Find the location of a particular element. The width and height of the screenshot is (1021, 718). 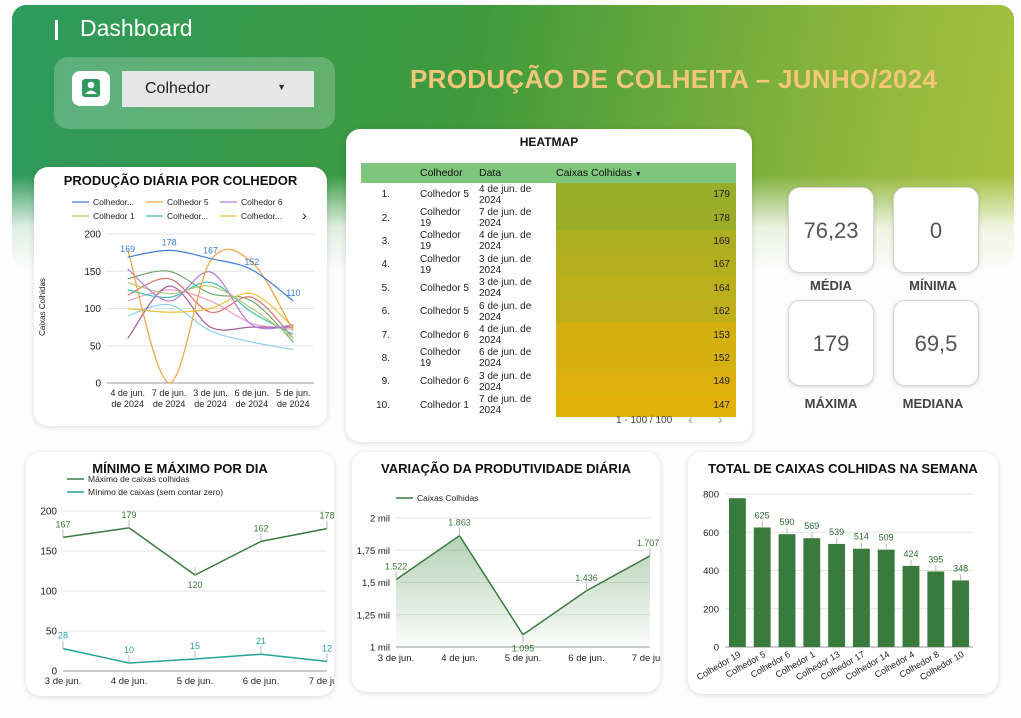

legend-label: Máximo de caixas colhidas is located at coordinates (139, 479).